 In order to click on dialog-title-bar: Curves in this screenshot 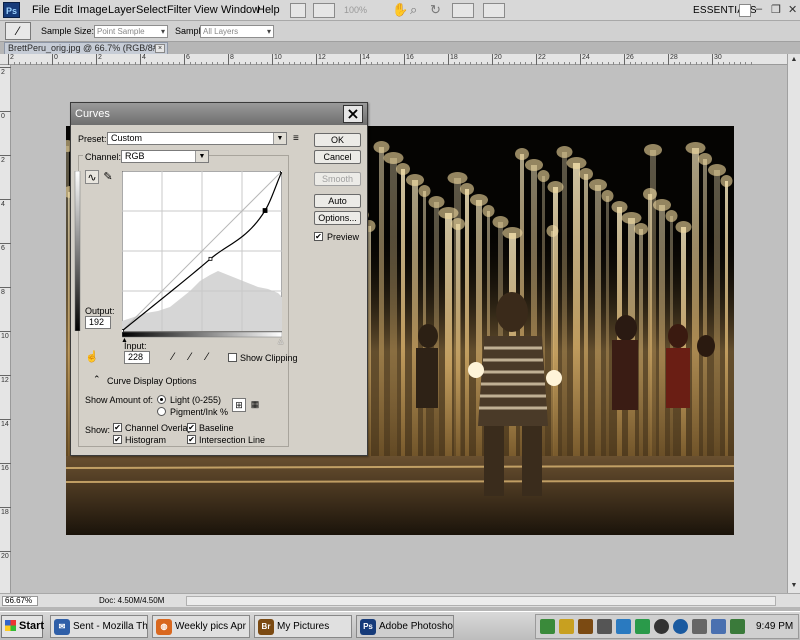, I will do `click(219, 114)`.